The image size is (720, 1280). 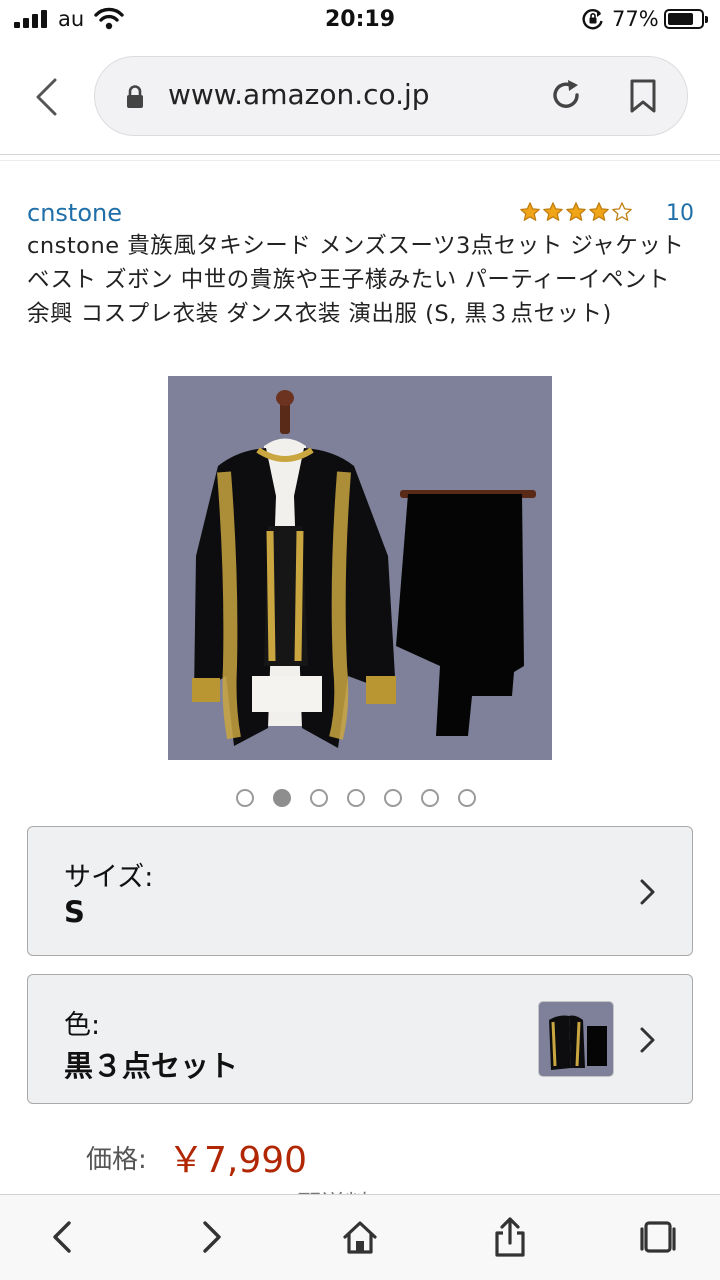 What do you see at coordinates (680, 213) in the screenshot?
I see `rating-count: 10` at bounding box center [680, 213].